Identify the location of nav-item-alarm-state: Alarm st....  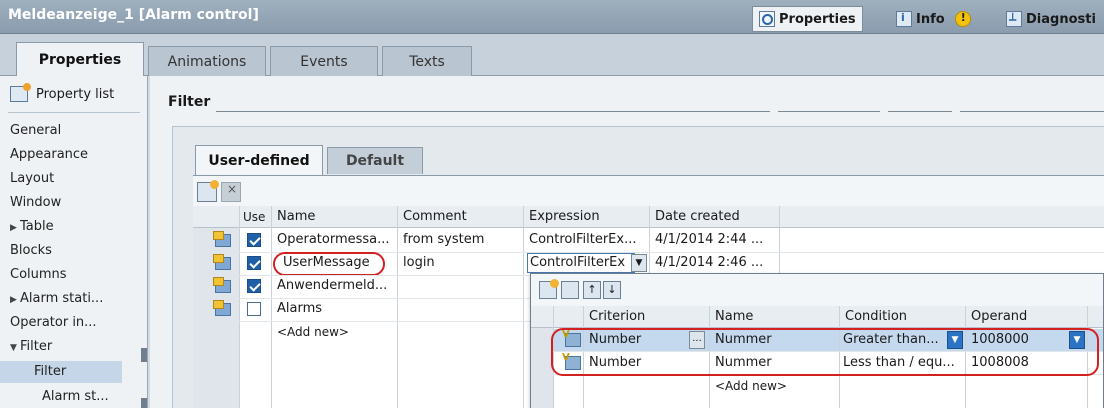
(75, 397).